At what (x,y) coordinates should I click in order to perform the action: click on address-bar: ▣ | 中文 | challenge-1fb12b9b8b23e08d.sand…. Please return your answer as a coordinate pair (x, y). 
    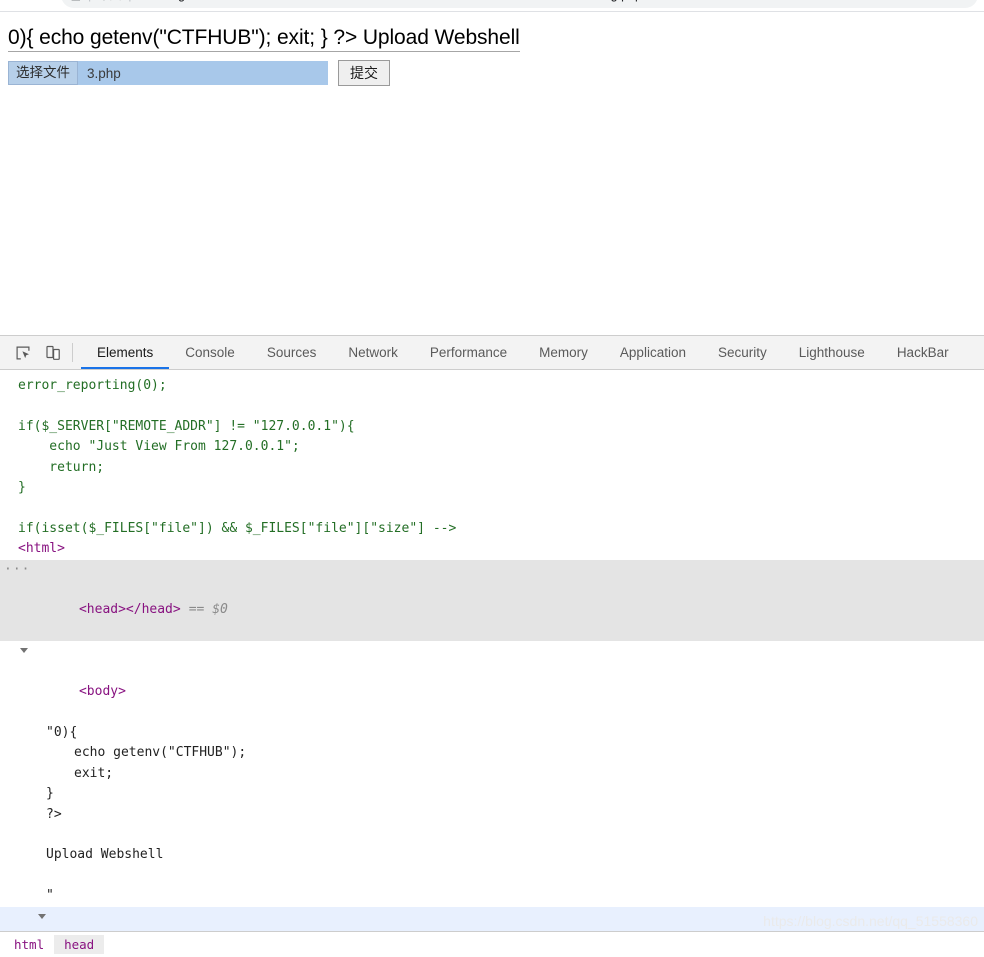
    Looking at the image, I should click on (519, 4).